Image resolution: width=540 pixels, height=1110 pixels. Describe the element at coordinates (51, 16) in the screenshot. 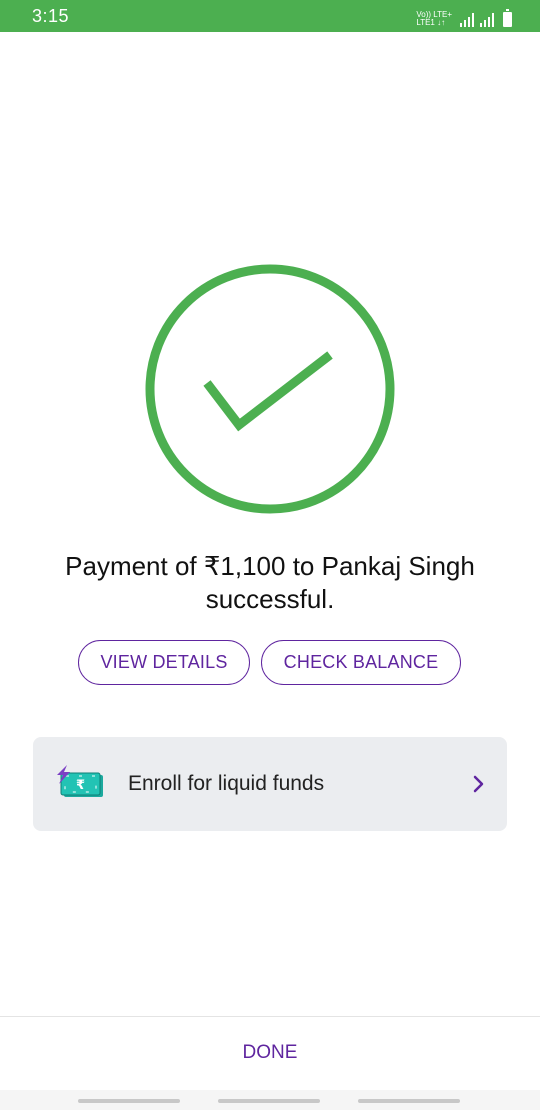

I see `status-time: 3:15` at that location.